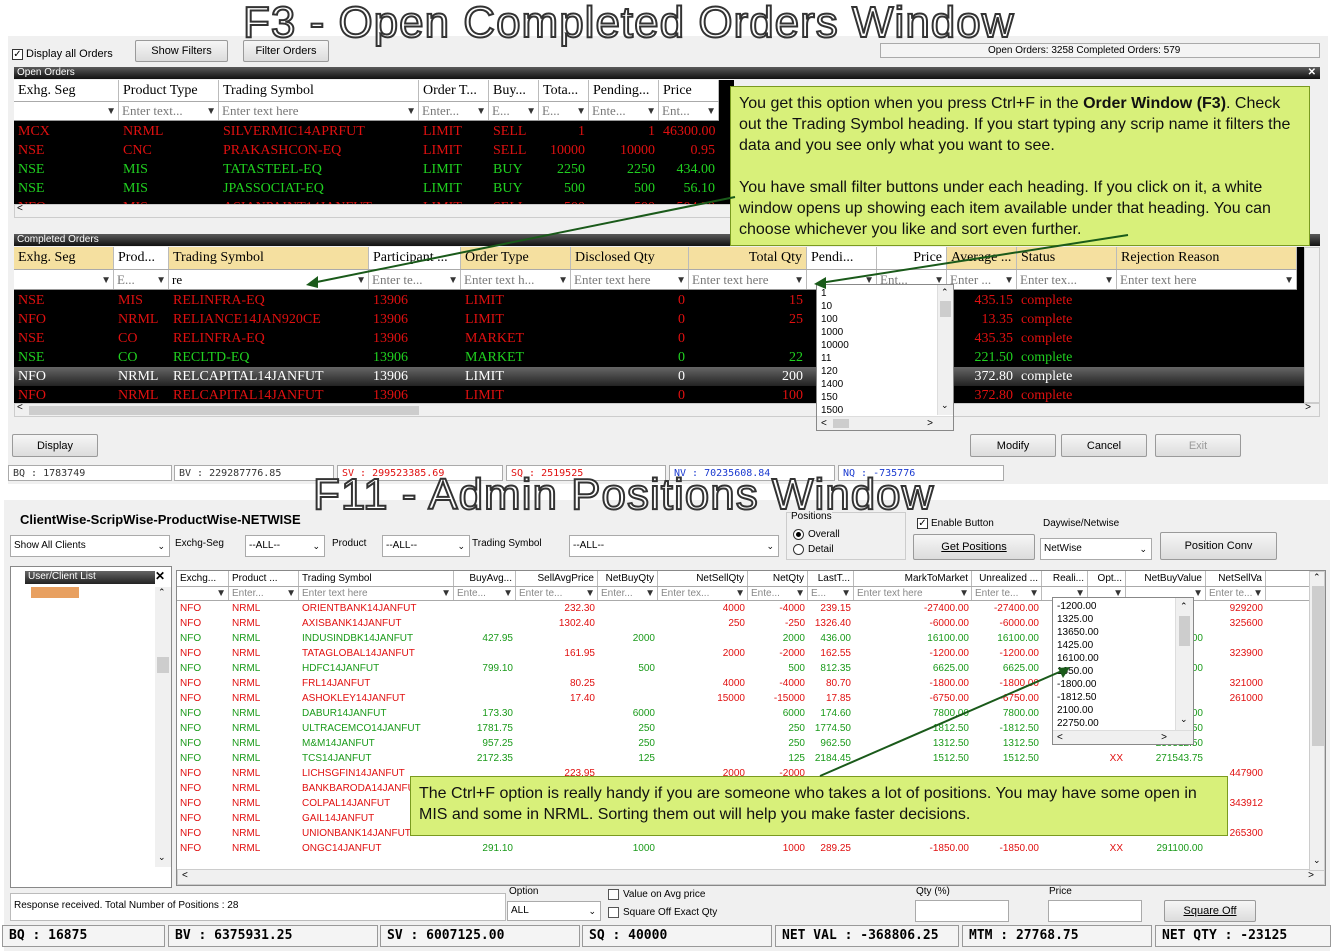  Describe the element at coordinates (748, 258) in the screenshot. I see `column-header: Total Qty` at that location.